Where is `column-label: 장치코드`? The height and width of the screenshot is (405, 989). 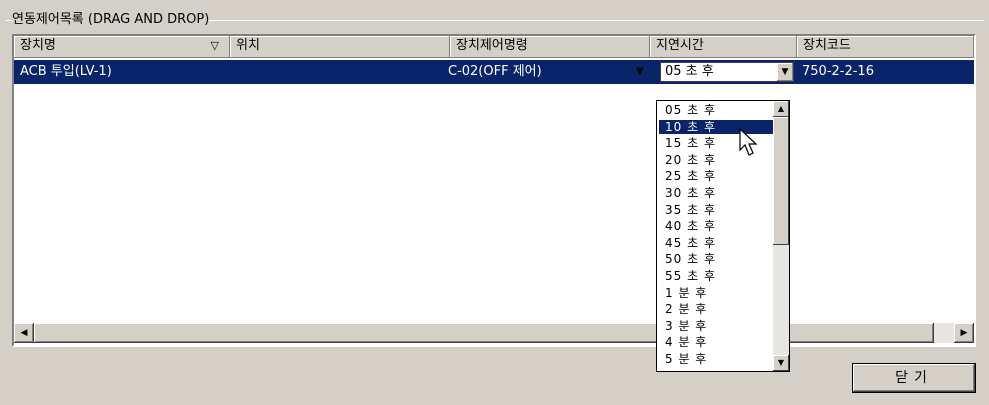 column-label: 장치코드 is located at coordinates (827, 45).